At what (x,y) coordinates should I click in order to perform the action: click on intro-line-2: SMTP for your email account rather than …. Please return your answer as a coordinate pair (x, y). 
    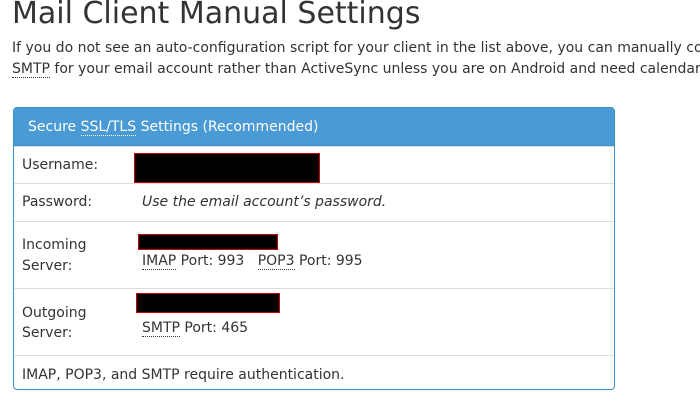
    Looking at the image, I should click on (356, 69).